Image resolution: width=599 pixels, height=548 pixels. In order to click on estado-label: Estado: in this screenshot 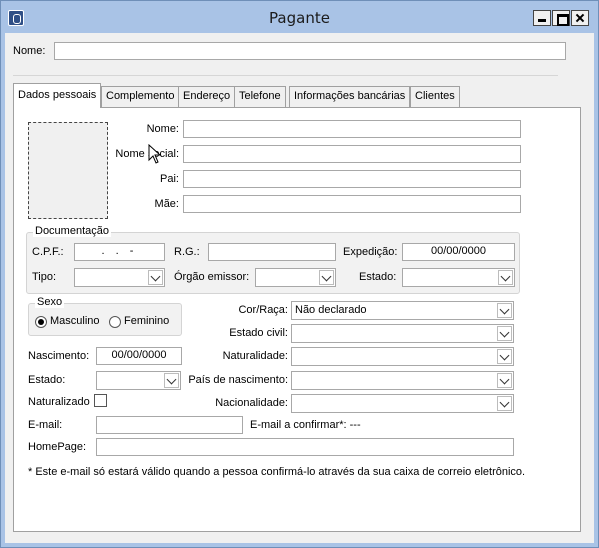, I will do `click(47, 380)`.